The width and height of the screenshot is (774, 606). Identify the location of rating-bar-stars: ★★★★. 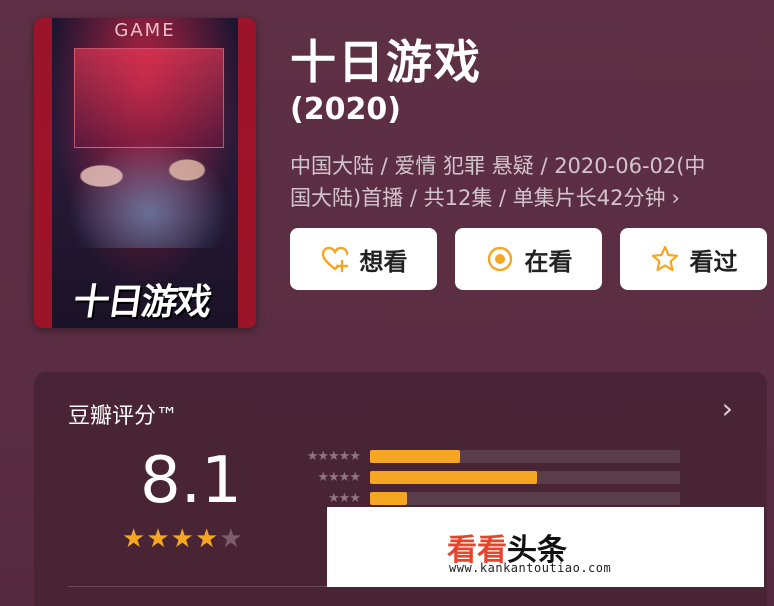
(339, 477).